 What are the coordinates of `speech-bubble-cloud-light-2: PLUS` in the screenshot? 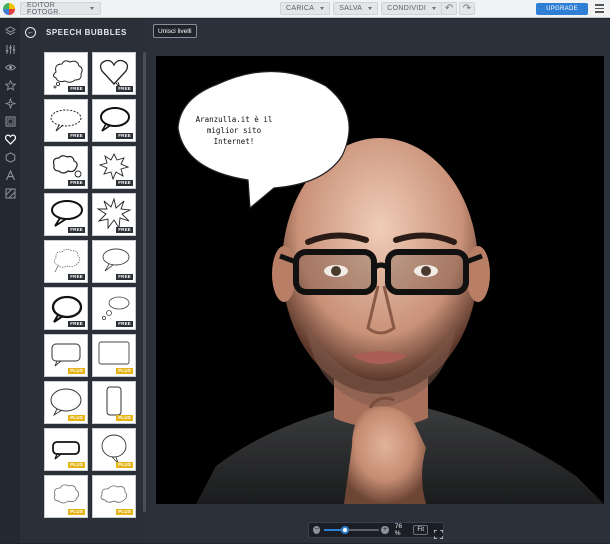 It's located at (114, 496).